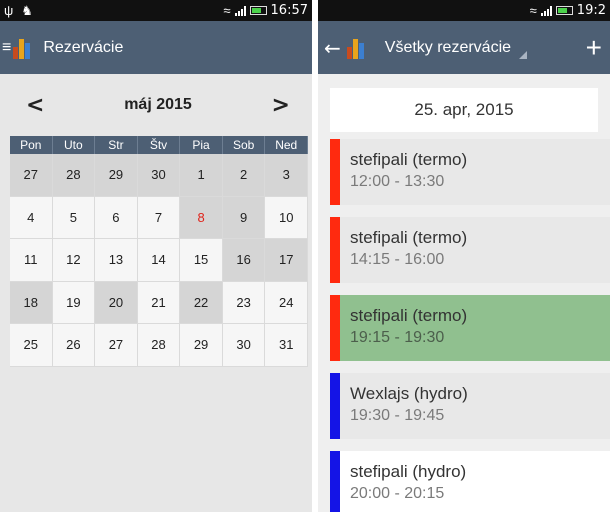 The image size is (610, 512). I want to click on action-bar: ← Všetky rezervácie +, so click(464, 47).